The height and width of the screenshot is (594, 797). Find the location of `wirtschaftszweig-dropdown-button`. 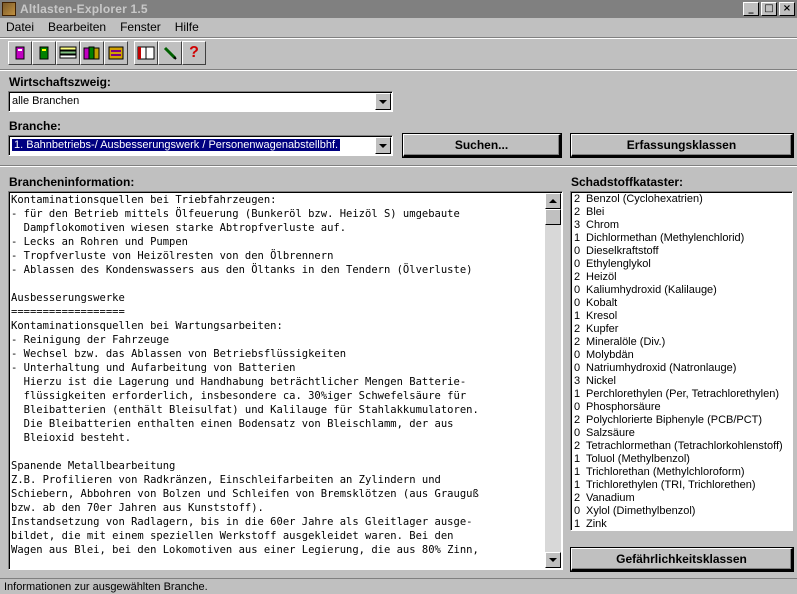

wirtschaftszweig-dropdown-button is located at coordinates (383, 101).